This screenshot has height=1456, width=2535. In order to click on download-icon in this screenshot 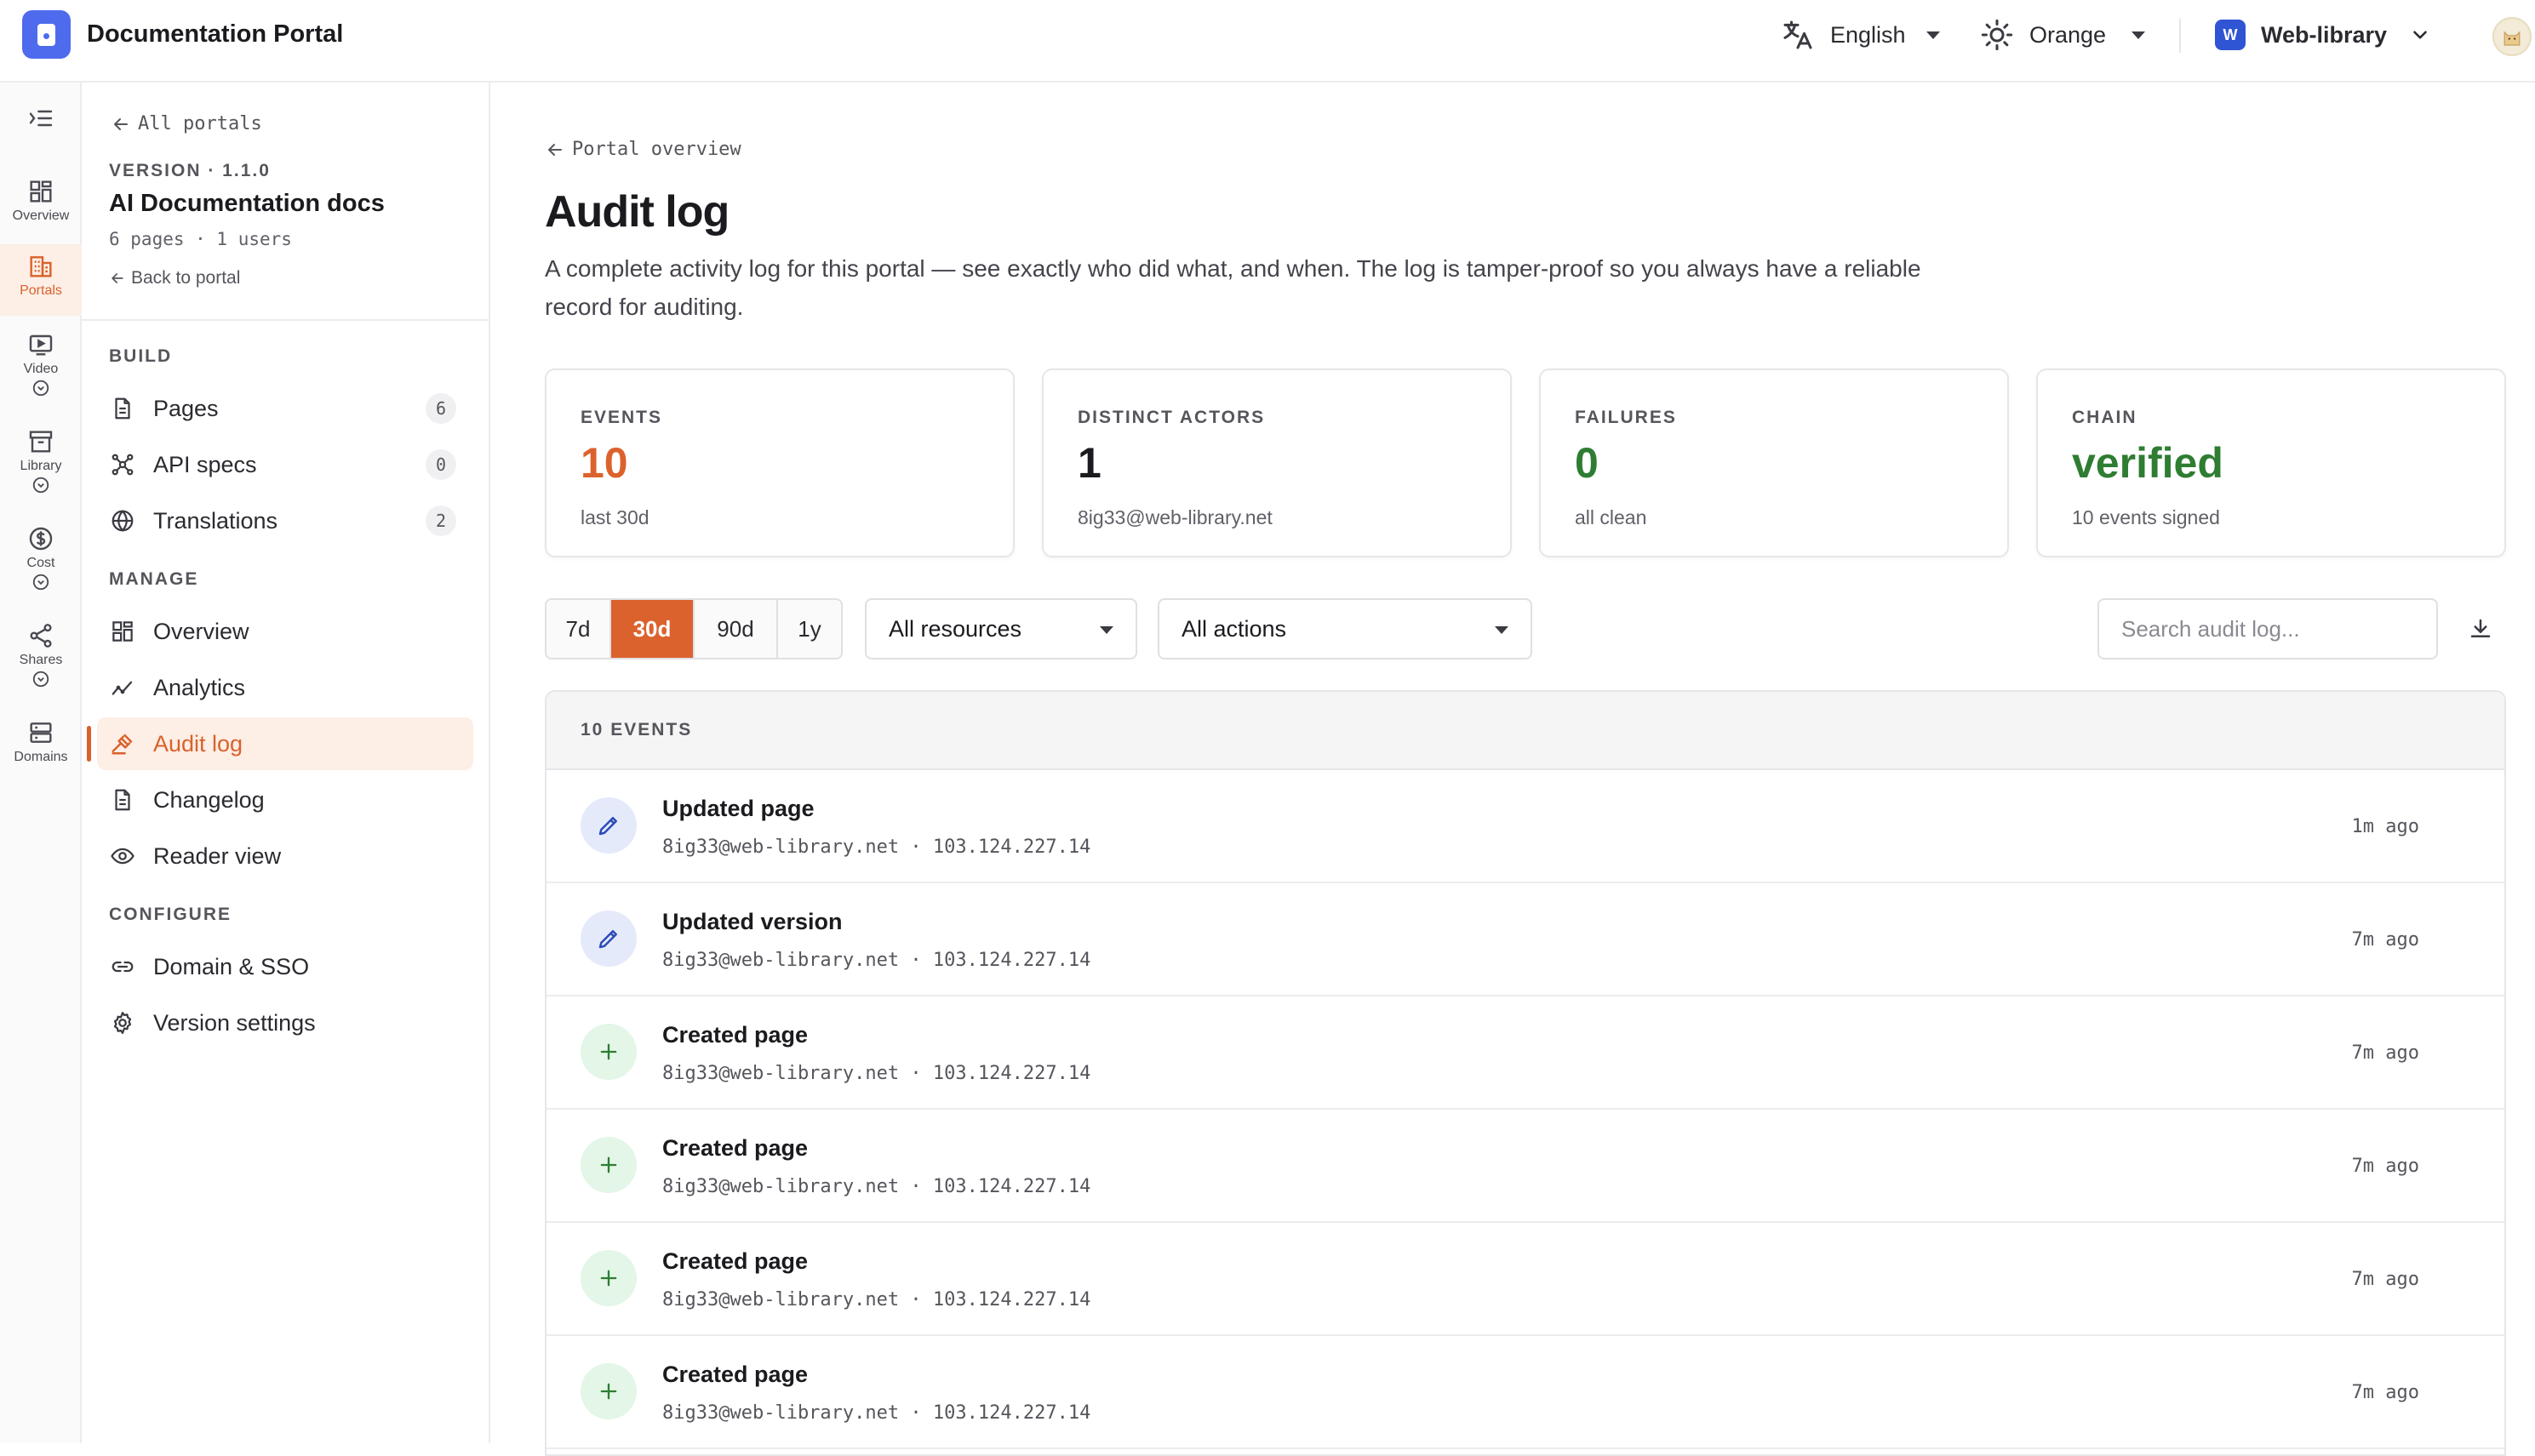, I will do `click(2480, 628)`.